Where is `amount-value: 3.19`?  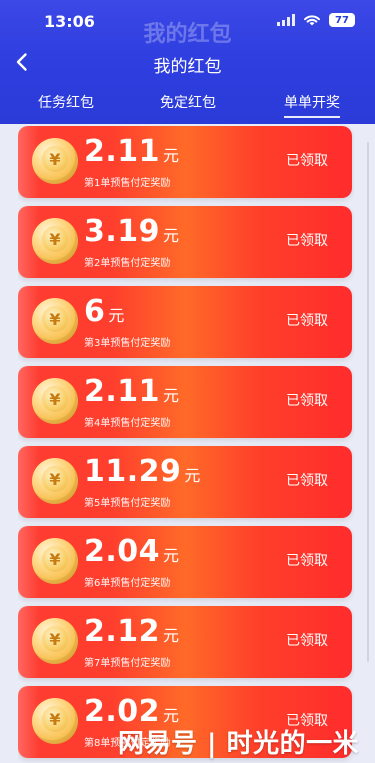 amount-value: 3.19 is located at coordinates (122, 231).